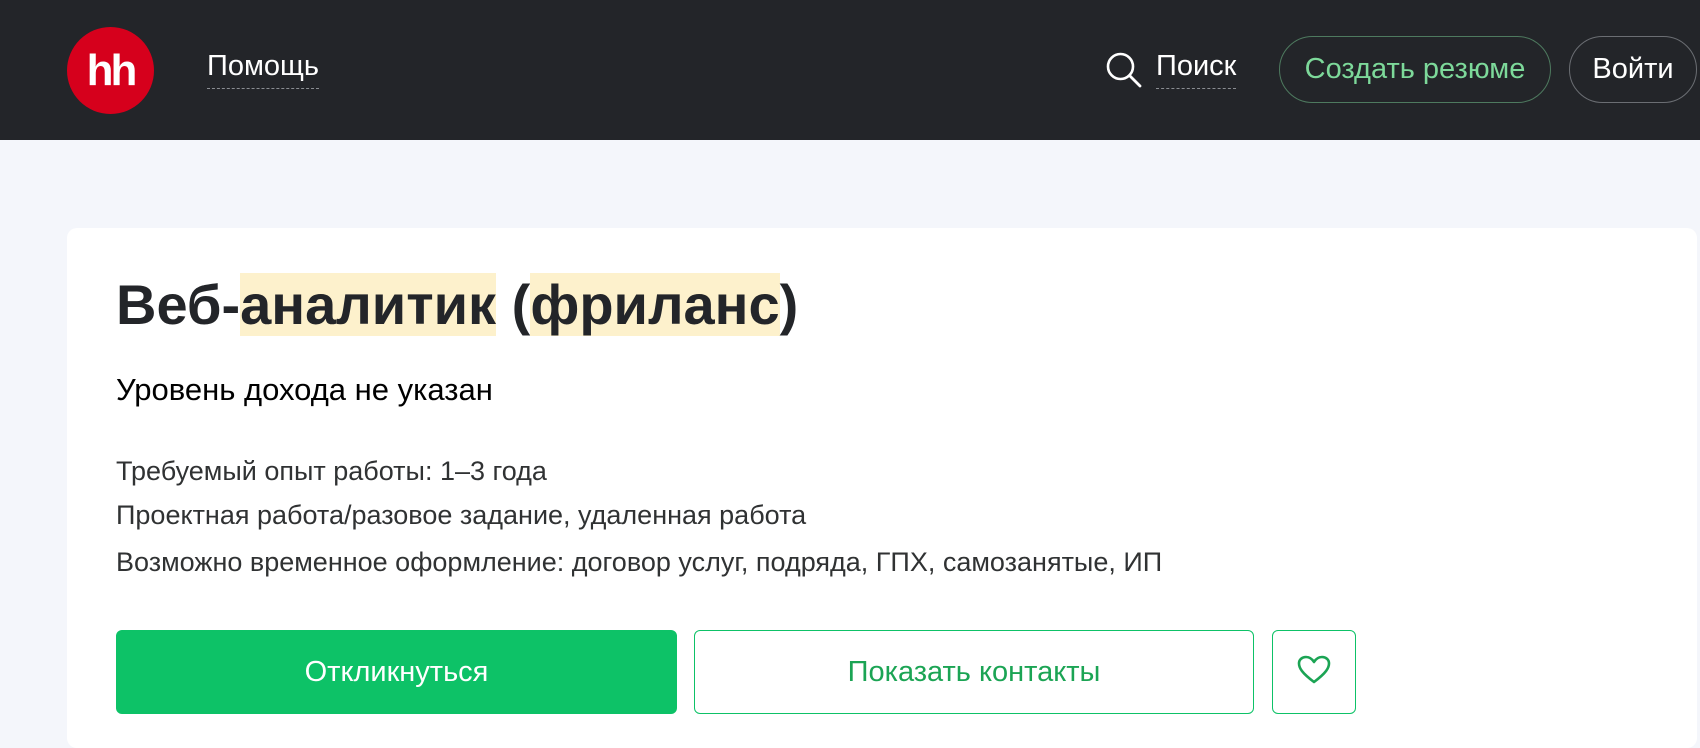 This screenshot has height=748, width=1700. Describe the element at coordinates (1124, 70) in the screenshot. I see `search-icon` at that location.